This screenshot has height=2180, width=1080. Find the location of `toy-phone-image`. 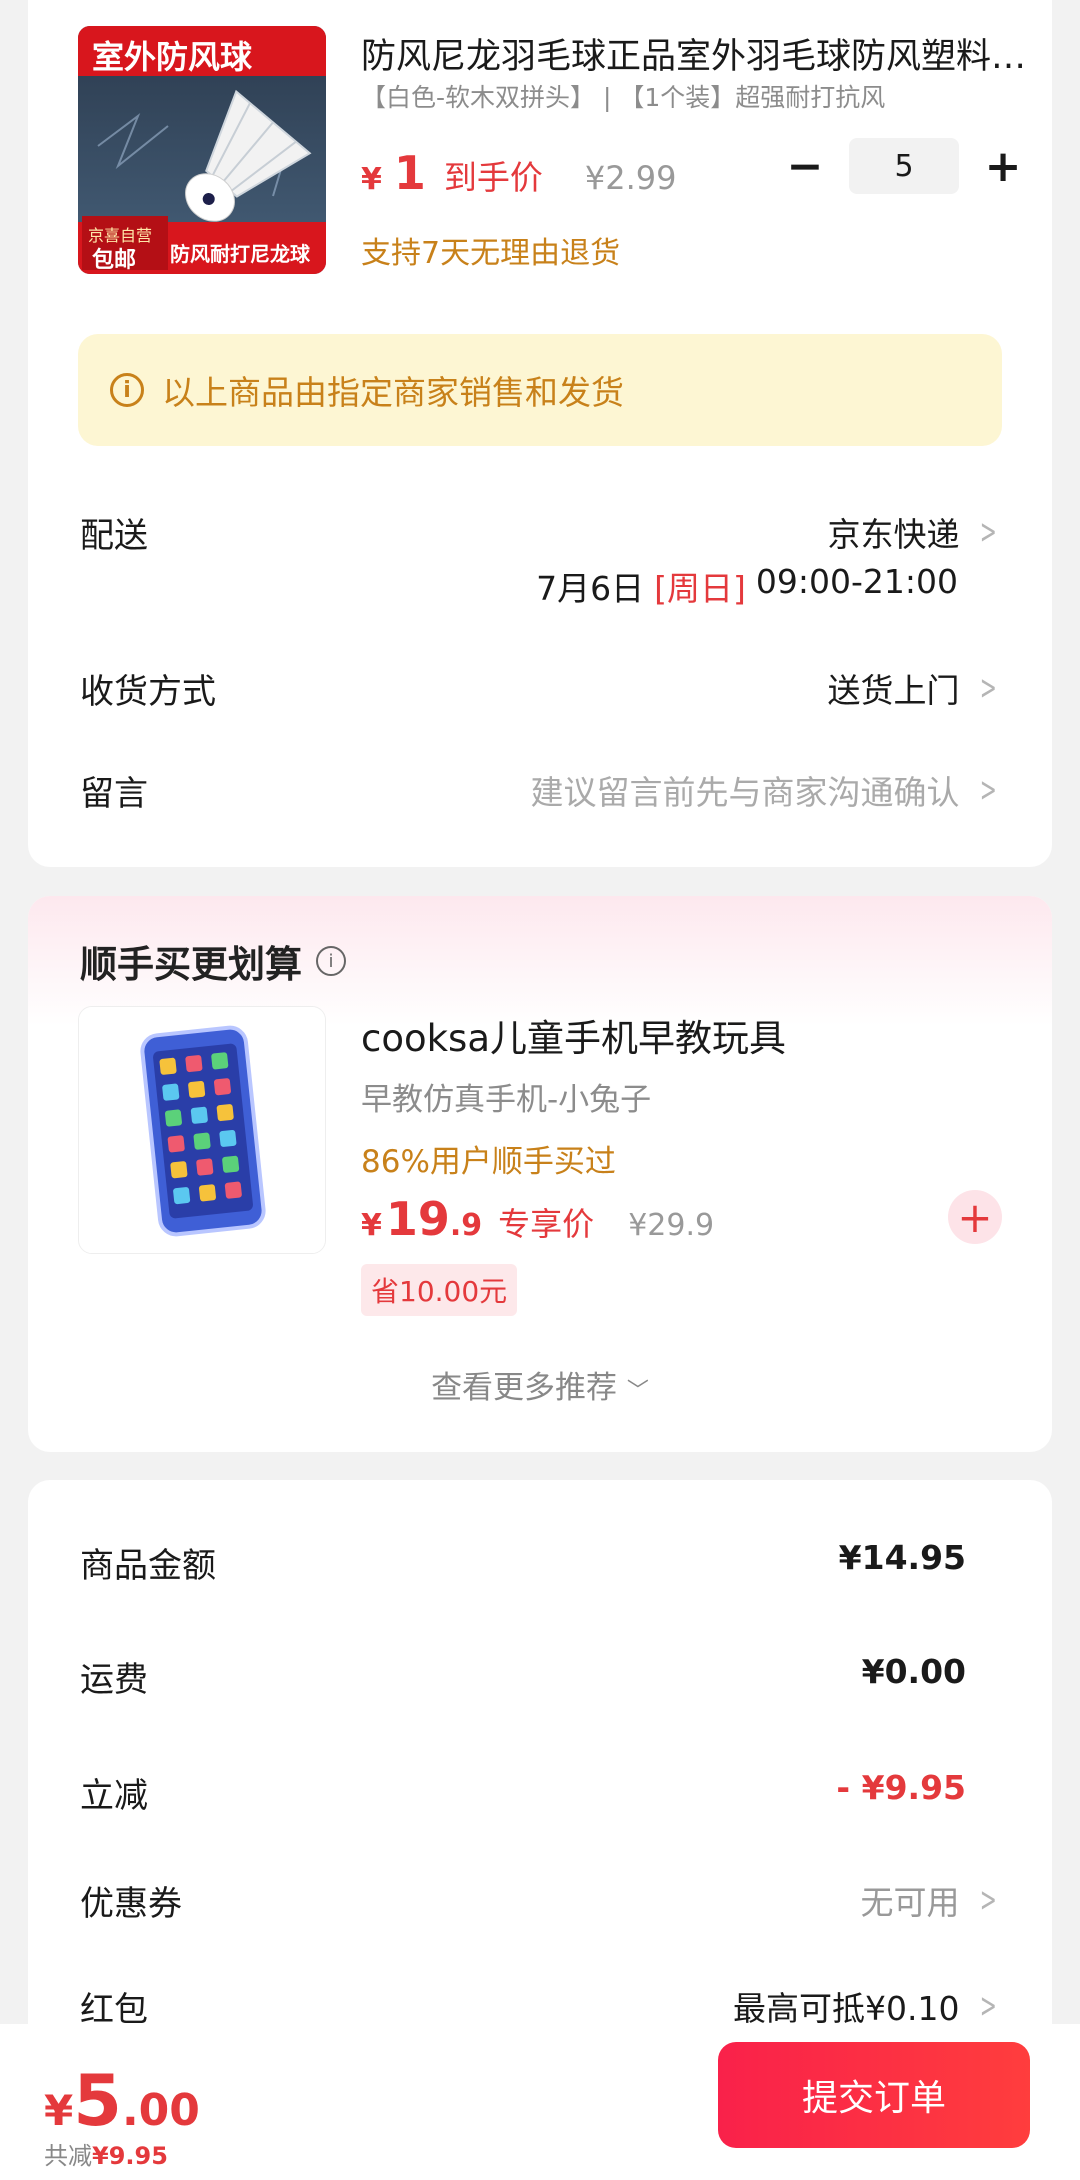

toy-phone-image is located at coordinates (202, 1130).